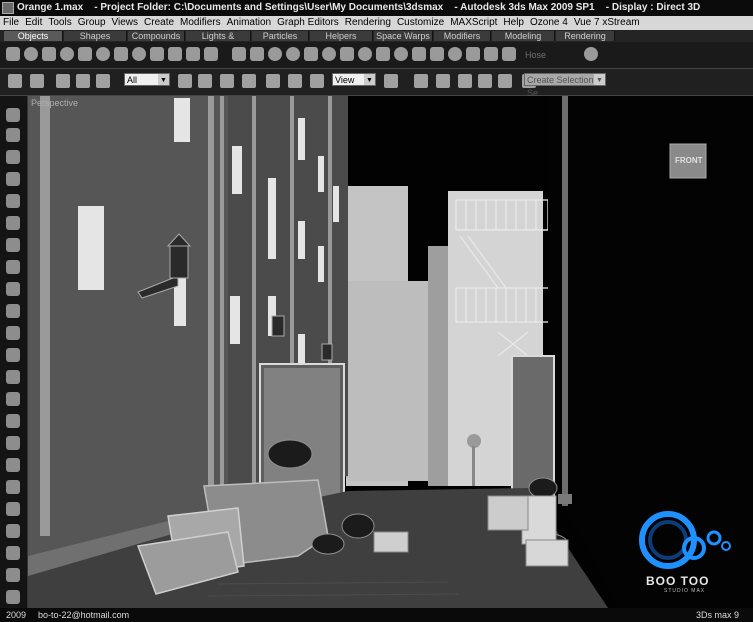  What do you see at coordinates (485, 81) in the screenshot?
I see `percent-snap-icon` at bounding box center [485, 81].